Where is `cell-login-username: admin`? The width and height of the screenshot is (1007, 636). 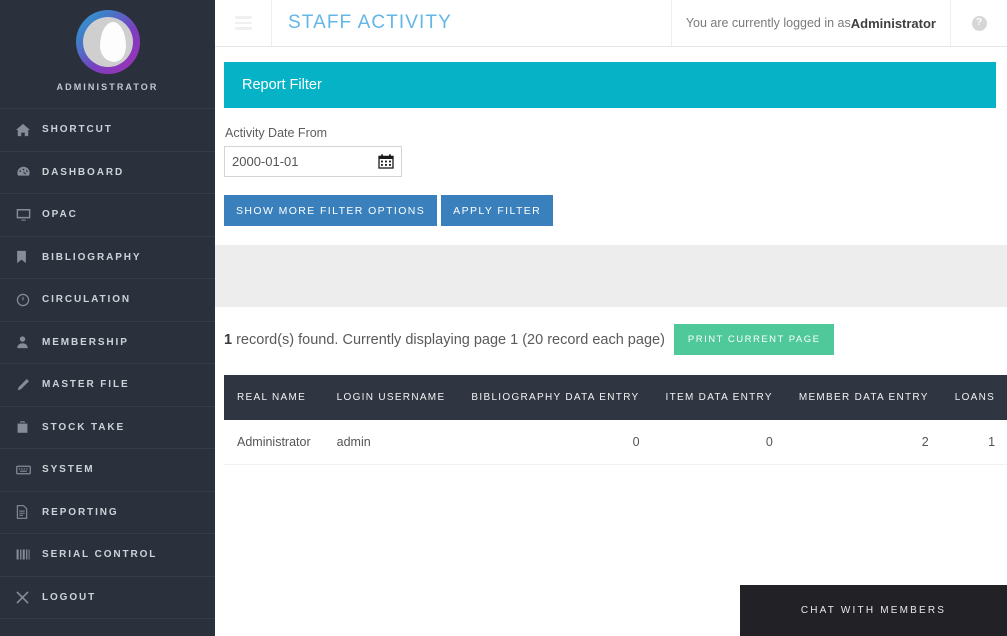
cell-login-username: admin is located at coordinates (391, 442).